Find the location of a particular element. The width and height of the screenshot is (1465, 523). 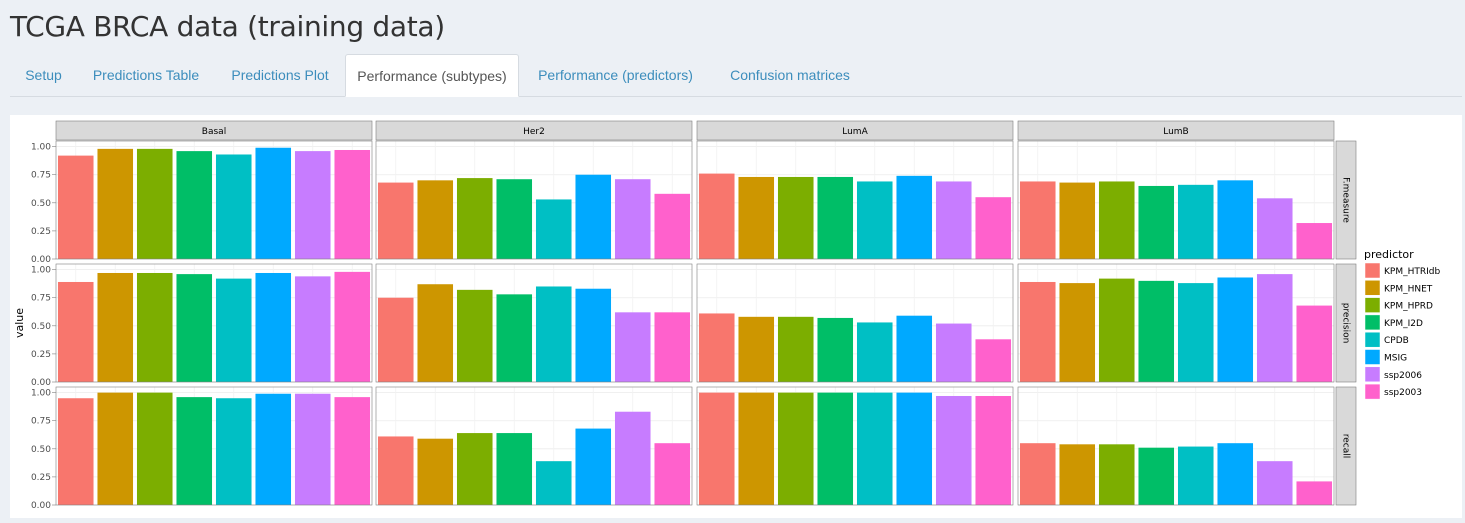

legend-label-ssp2006: ssp2006 is located at coordinates (1403, 376).